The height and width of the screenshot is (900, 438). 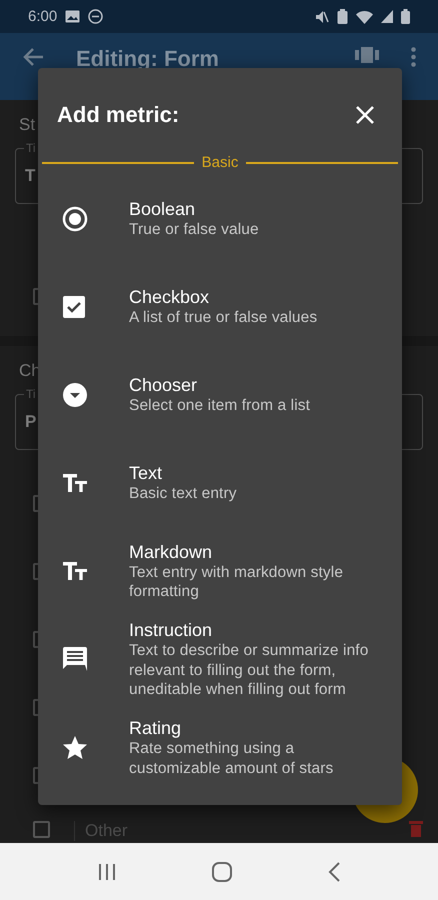 I want to click on checkbox-icon, so click(x=74, y=307).